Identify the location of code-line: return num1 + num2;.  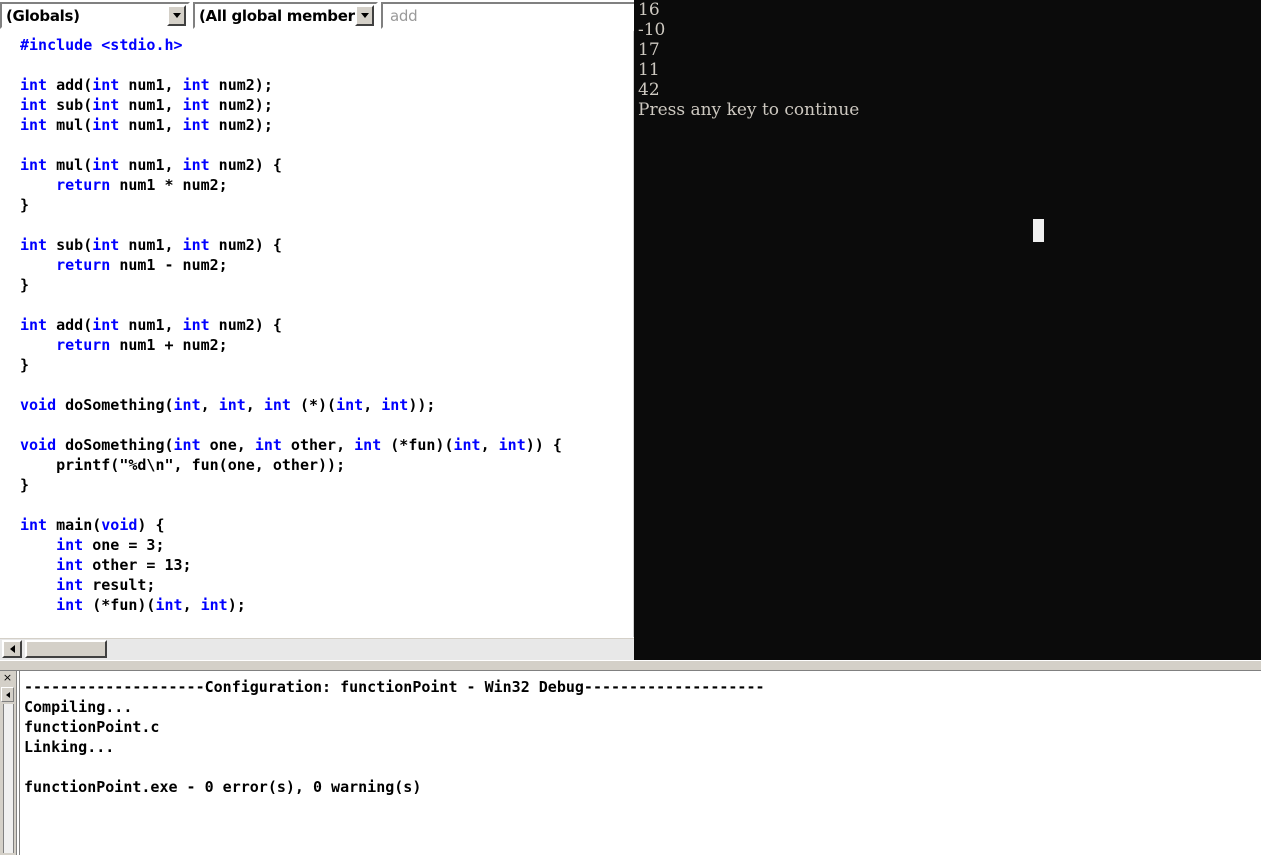
(142, 345).